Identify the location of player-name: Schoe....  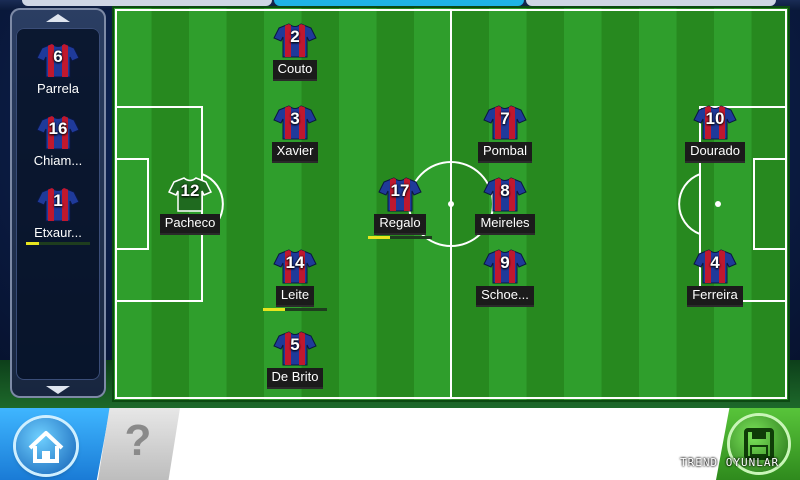
(505, 296).